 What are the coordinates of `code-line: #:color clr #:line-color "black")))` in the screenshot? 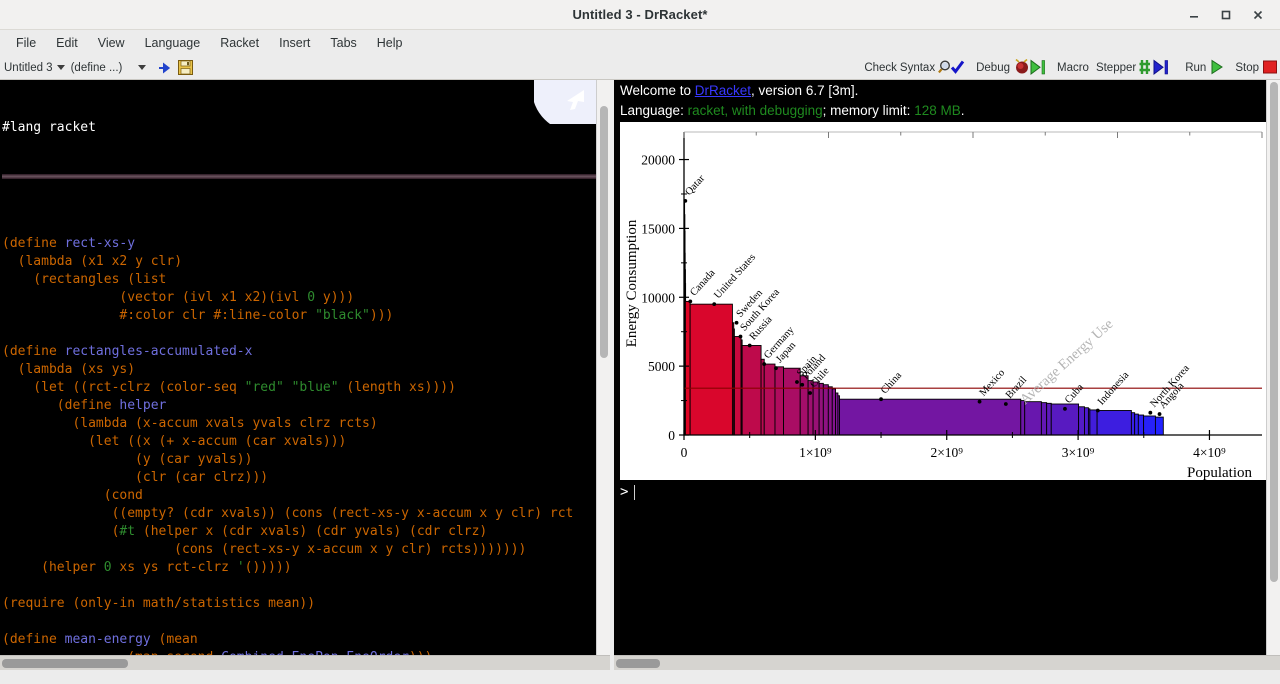 It's located at (299, 316).